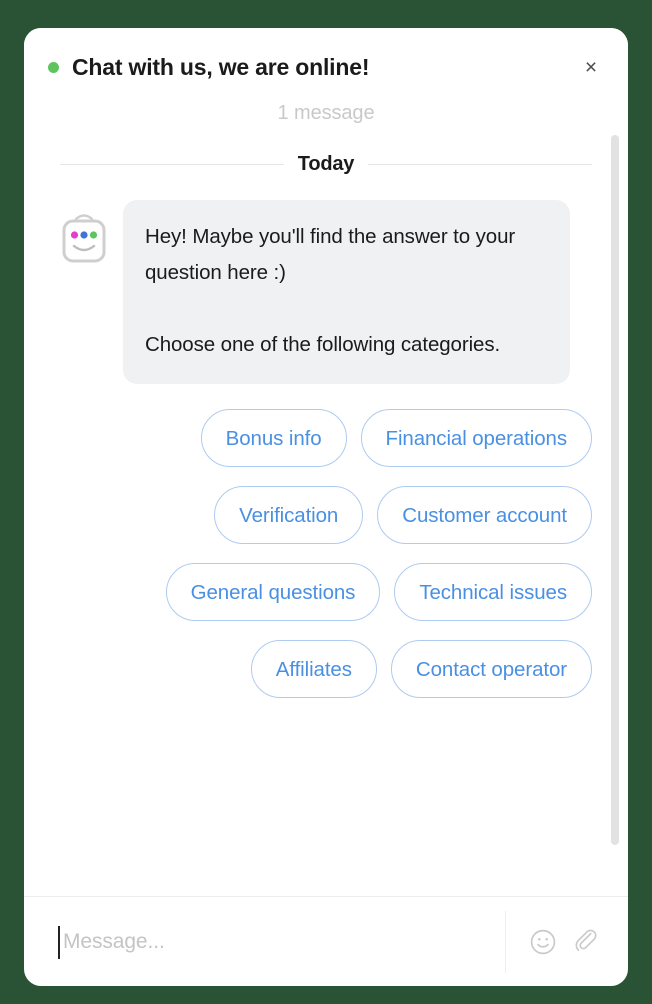 The height and width of the screenshot is (1004, 652). Describe the element at coordinates (323, 344) in the screenshot. I see `bubble-paragraph: Choose one of the following categories.` at that location.